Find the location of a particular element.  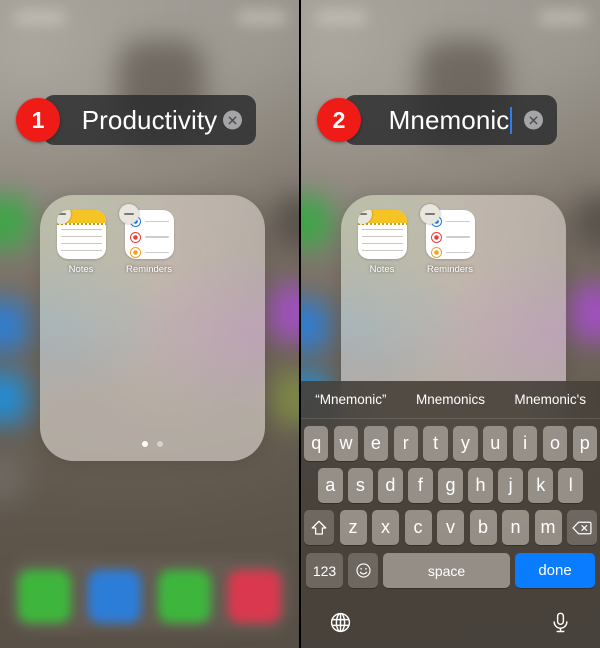

folder-app-grid: Notes Reminders is located at coordinates (152, 239).